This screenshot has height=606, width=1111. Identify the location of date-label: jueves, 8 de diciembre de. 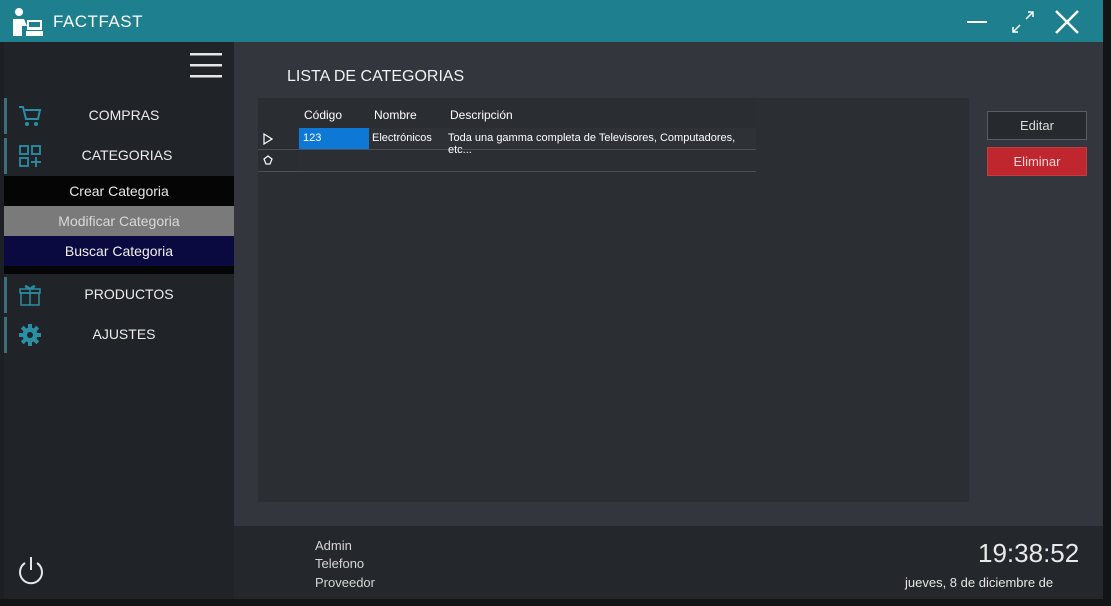
(979, 582).